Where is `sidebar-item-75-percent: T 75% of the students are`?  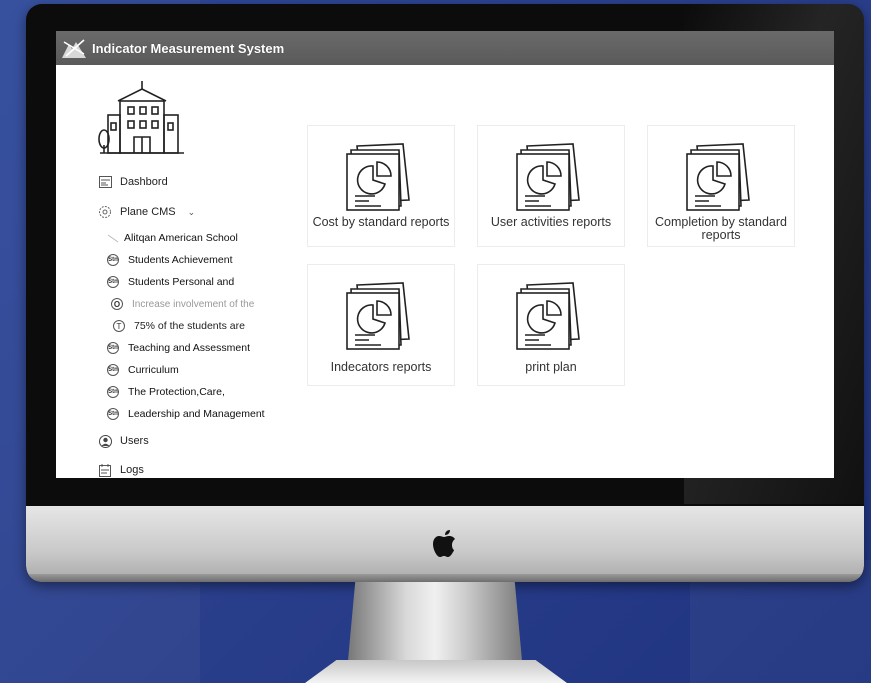
sidebar-item-75-percent: T 75% of the students are is located at coordinates (178, 326).